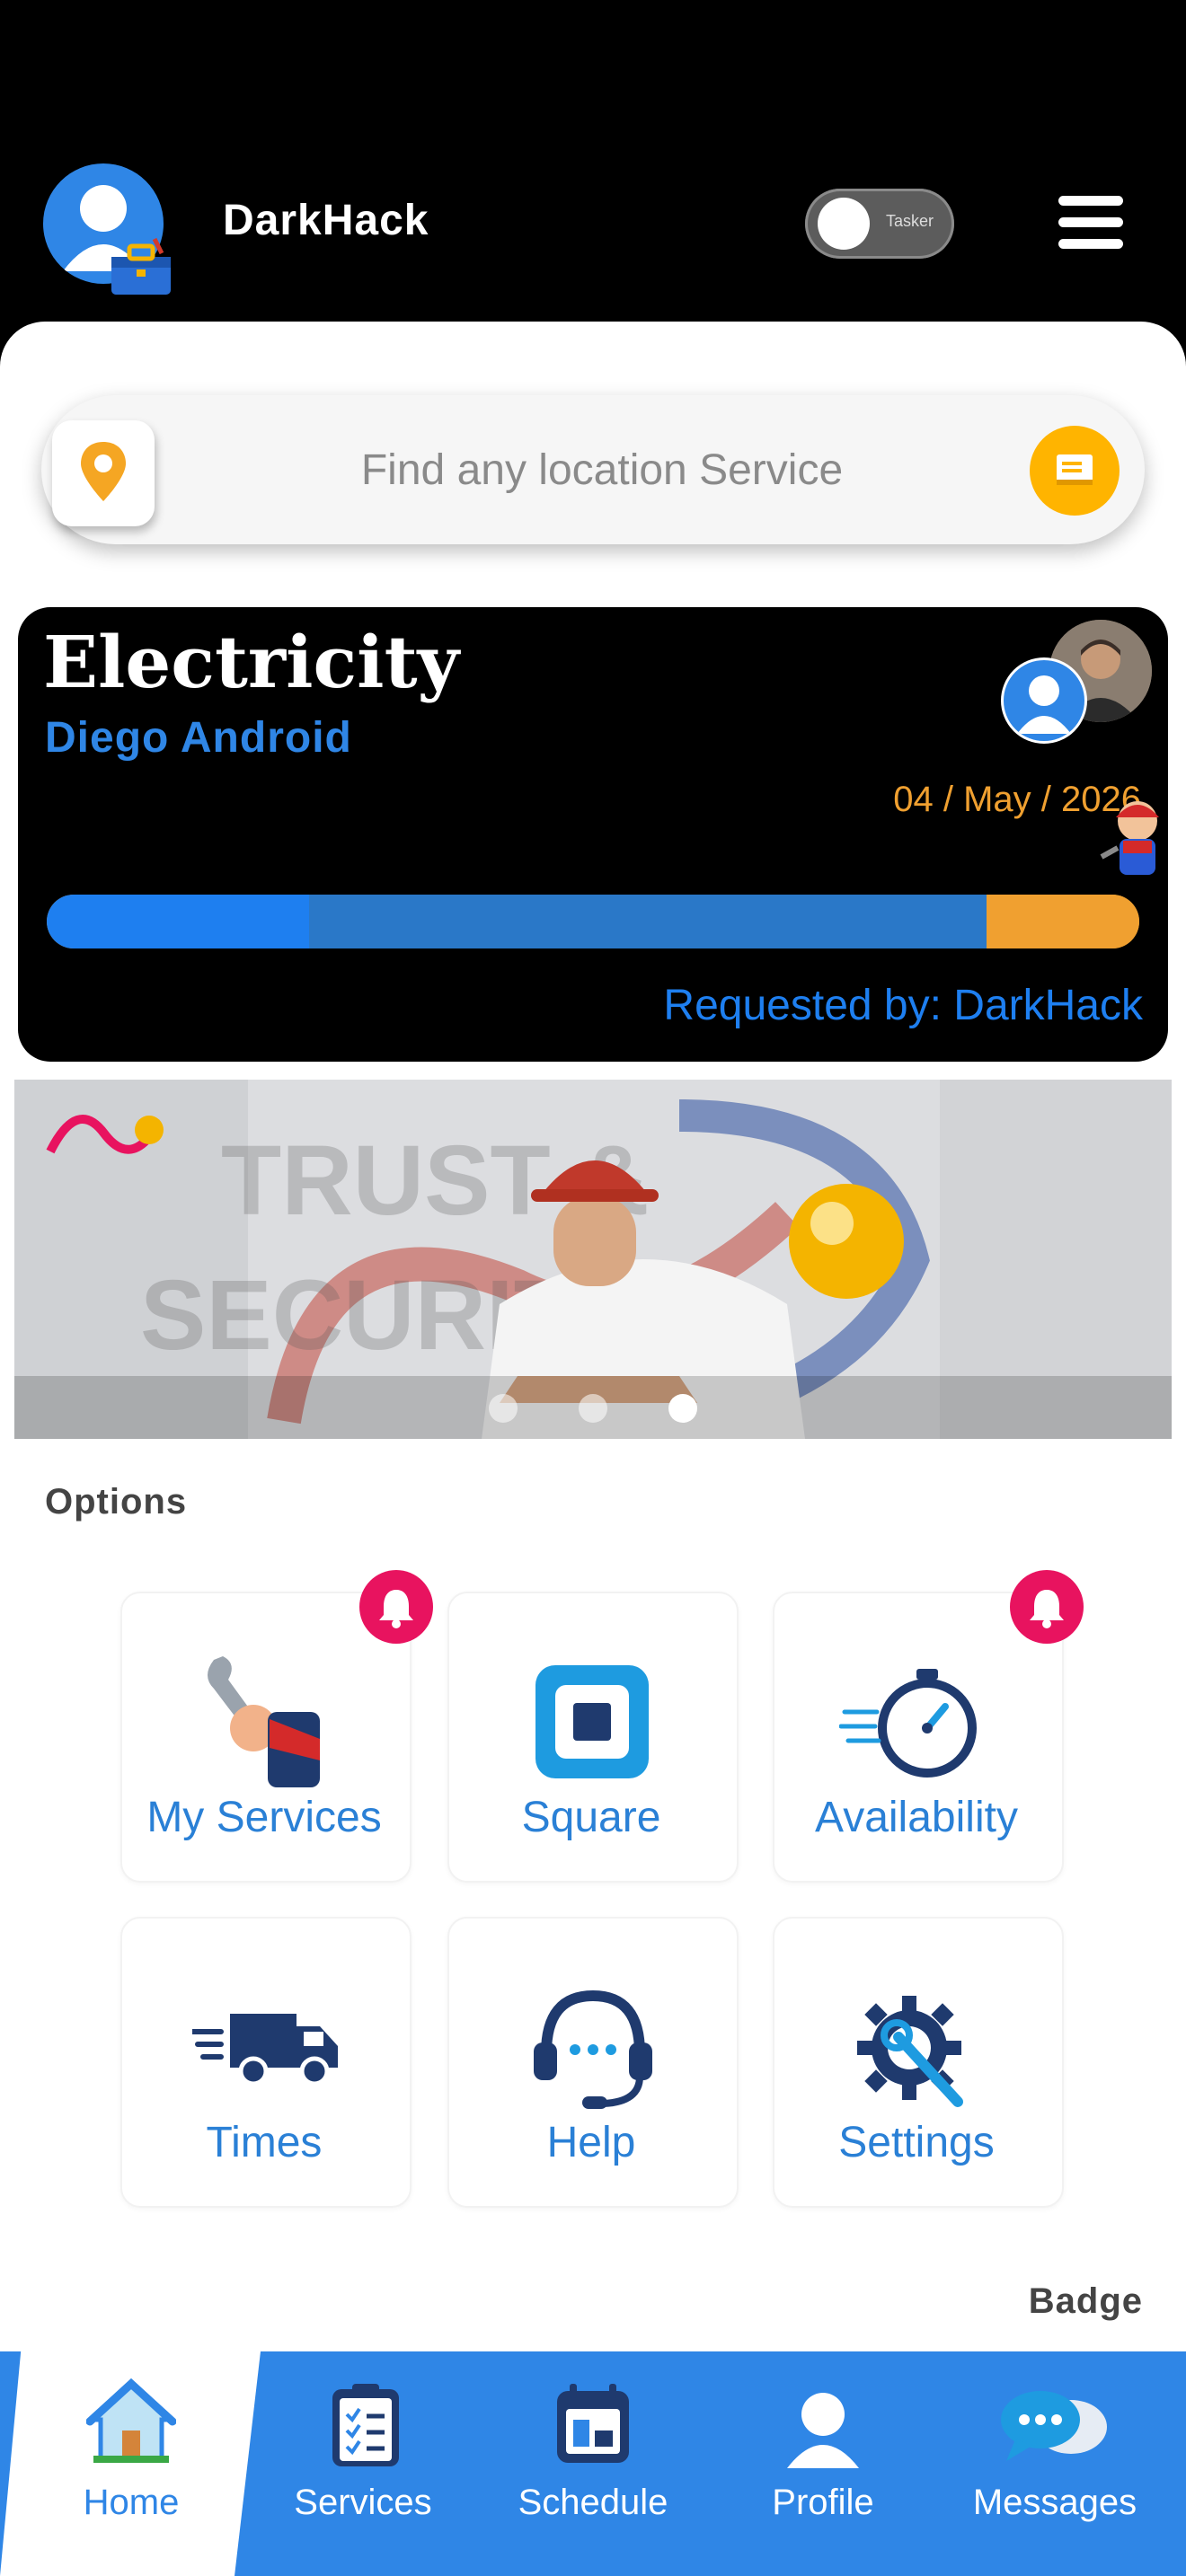 This screenshot has width=1186, height=2576. Describe the element at coordinates (264, 1817) in the screenshot. I see `option-label: My Services` at that location.